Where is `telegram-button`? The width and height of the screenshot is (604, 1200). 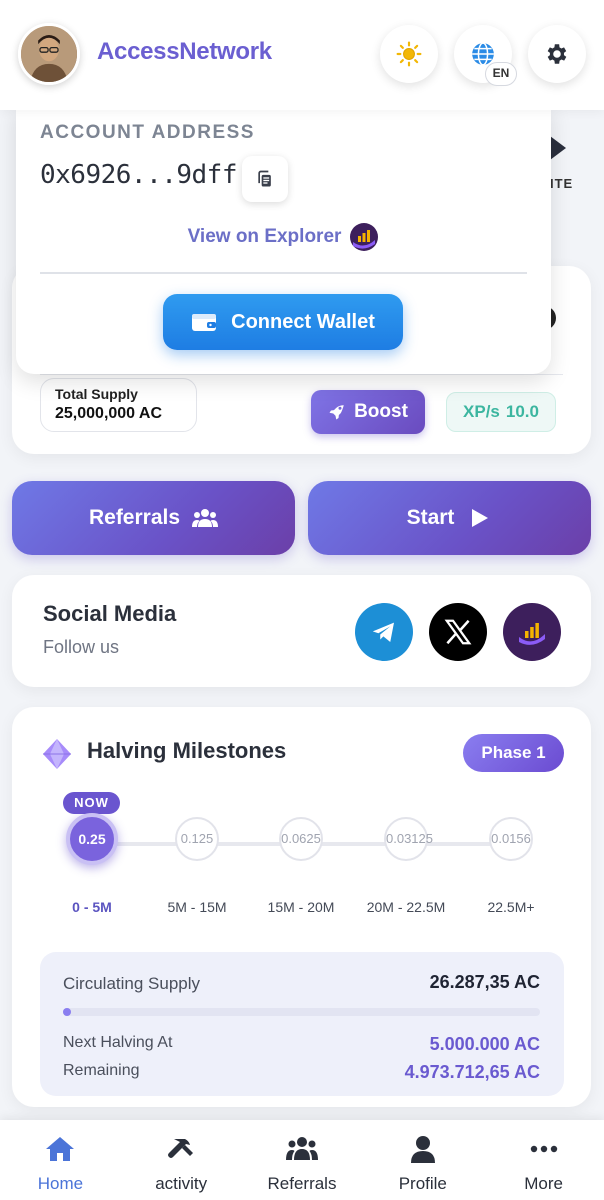 telegram-button is located at coordinates (384, 632).